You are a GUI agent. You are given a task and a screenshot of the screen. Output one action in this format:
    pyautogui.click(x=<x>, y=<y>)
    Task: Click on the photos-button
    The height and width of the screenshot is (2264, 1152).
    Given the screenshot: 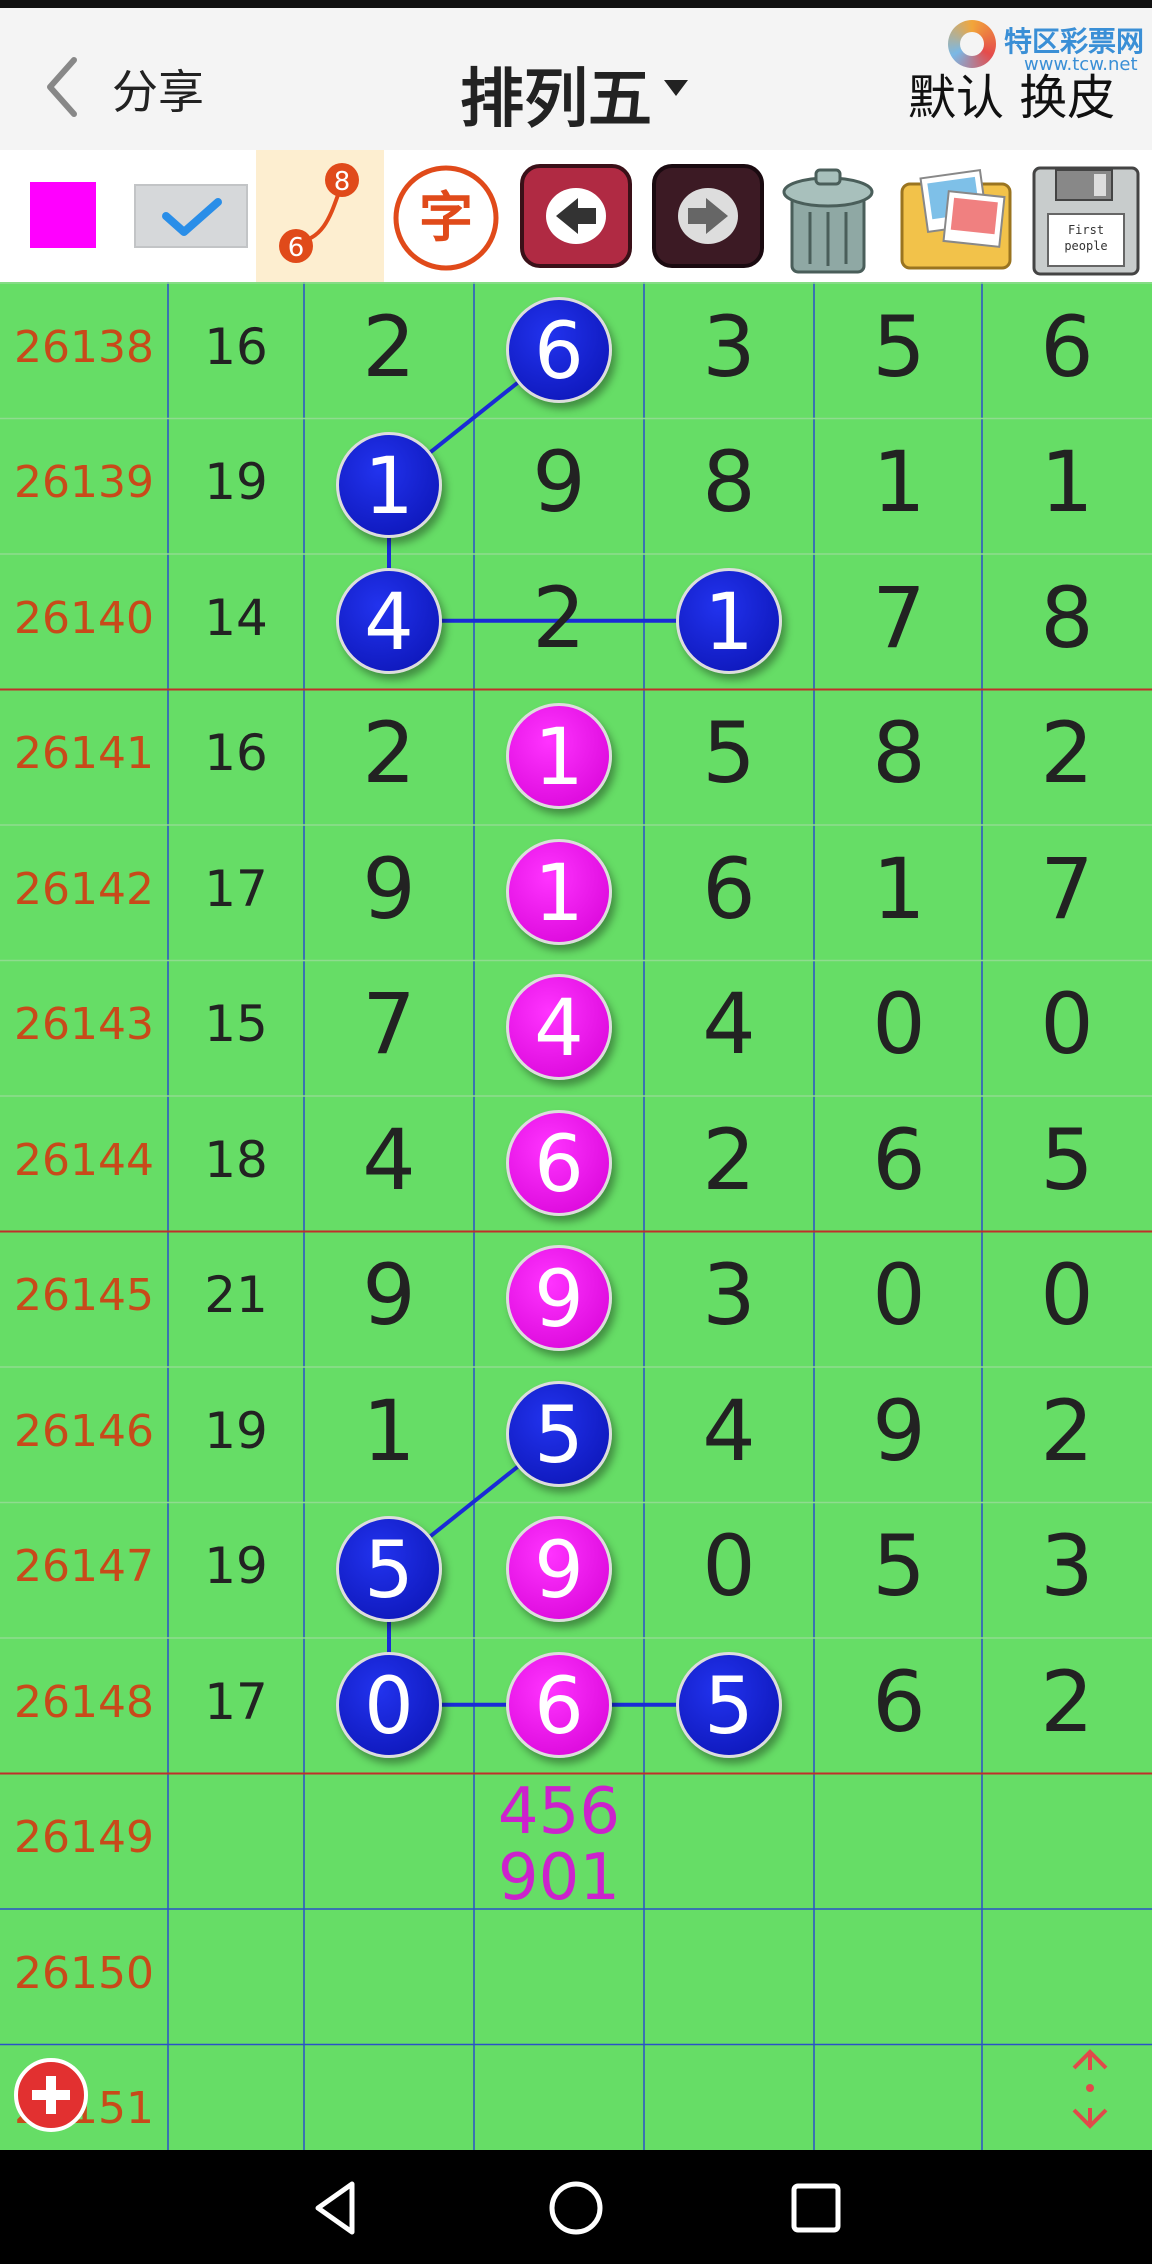 What is the action you would take?
    pyautogui.click(x=956, y=220)
    